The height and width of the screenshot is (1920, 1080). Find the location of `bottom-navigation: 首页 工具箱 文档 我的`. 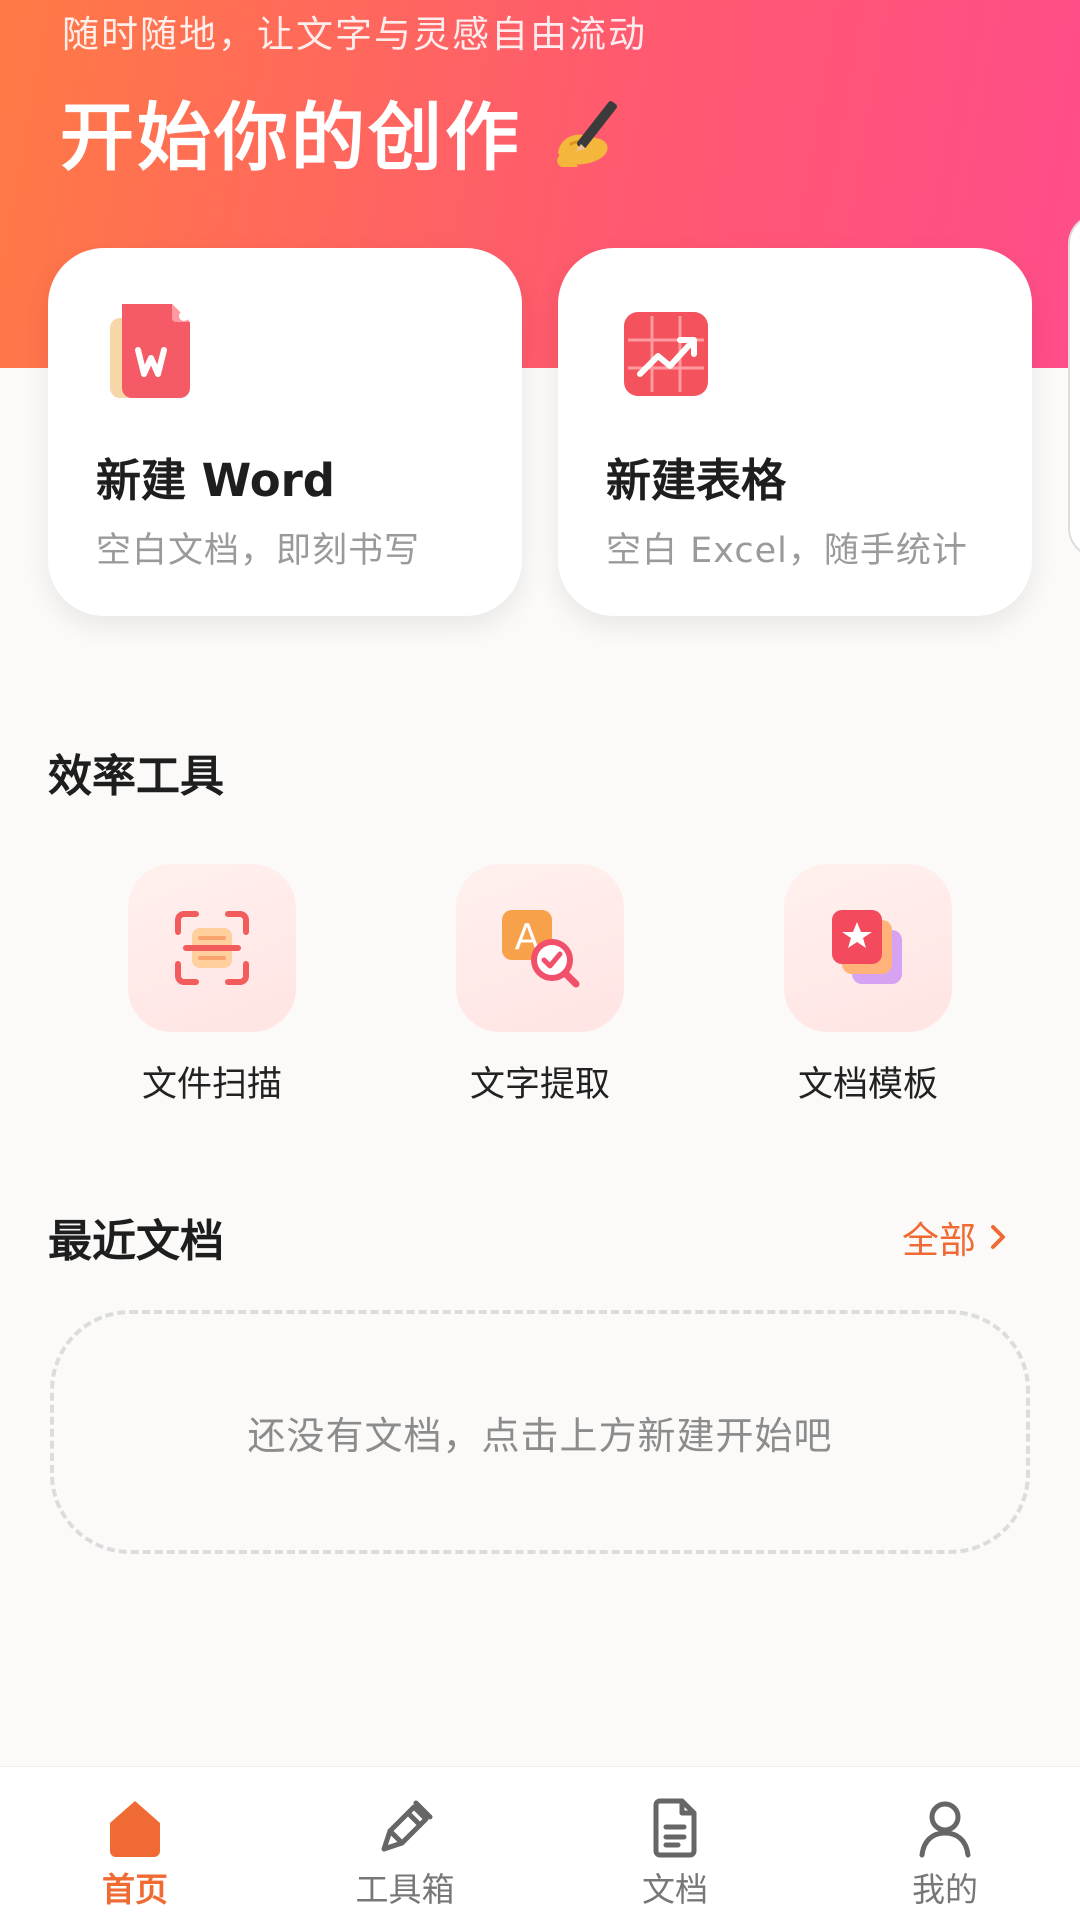

bottom-navigation: 首页 工具箱 文档 我的 is located at coordinates (540, 1843).